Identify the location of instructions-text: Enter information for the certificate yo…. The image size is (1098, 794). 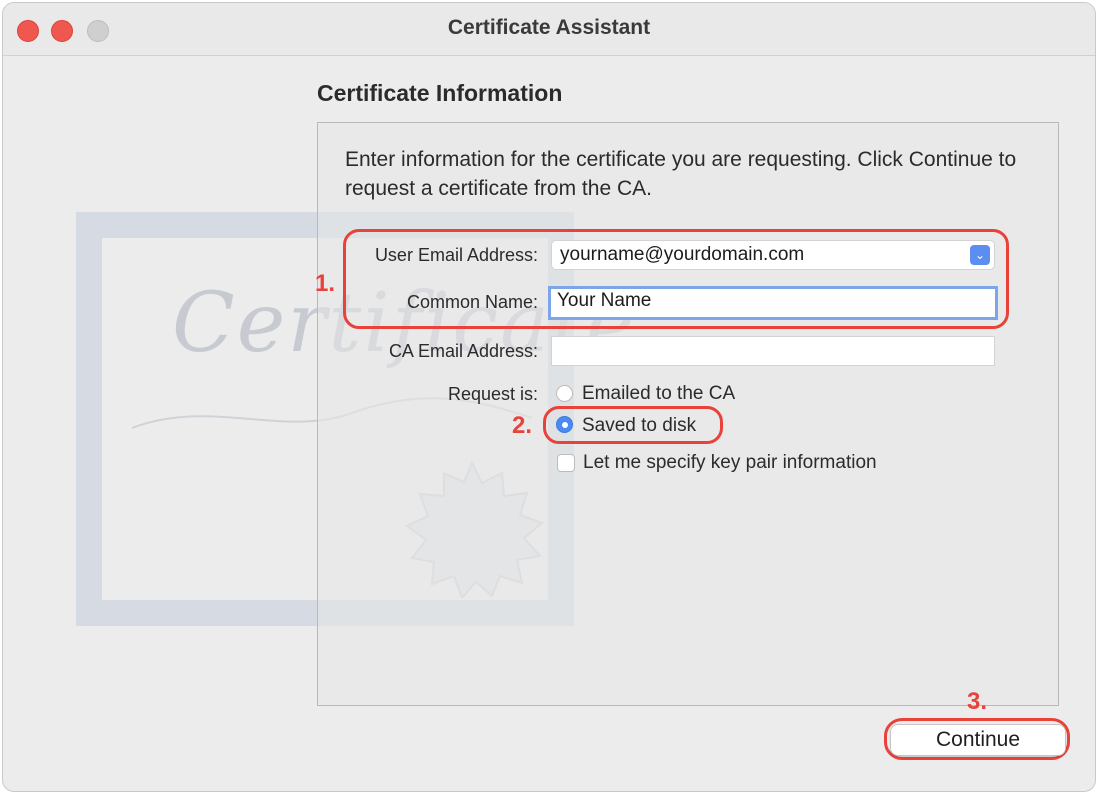
(681, 174).